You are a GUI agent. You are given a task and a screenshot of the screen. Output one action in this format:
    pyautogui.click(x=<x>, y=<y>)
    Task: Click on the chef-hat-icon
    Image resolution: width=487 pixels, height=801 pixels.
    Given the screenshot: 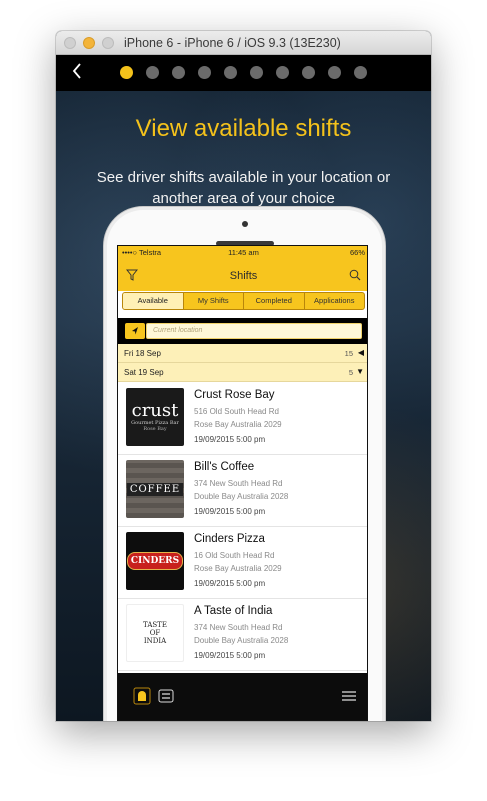 What is the action you would take?
    pyautogui.click(x=142, y=696)
    